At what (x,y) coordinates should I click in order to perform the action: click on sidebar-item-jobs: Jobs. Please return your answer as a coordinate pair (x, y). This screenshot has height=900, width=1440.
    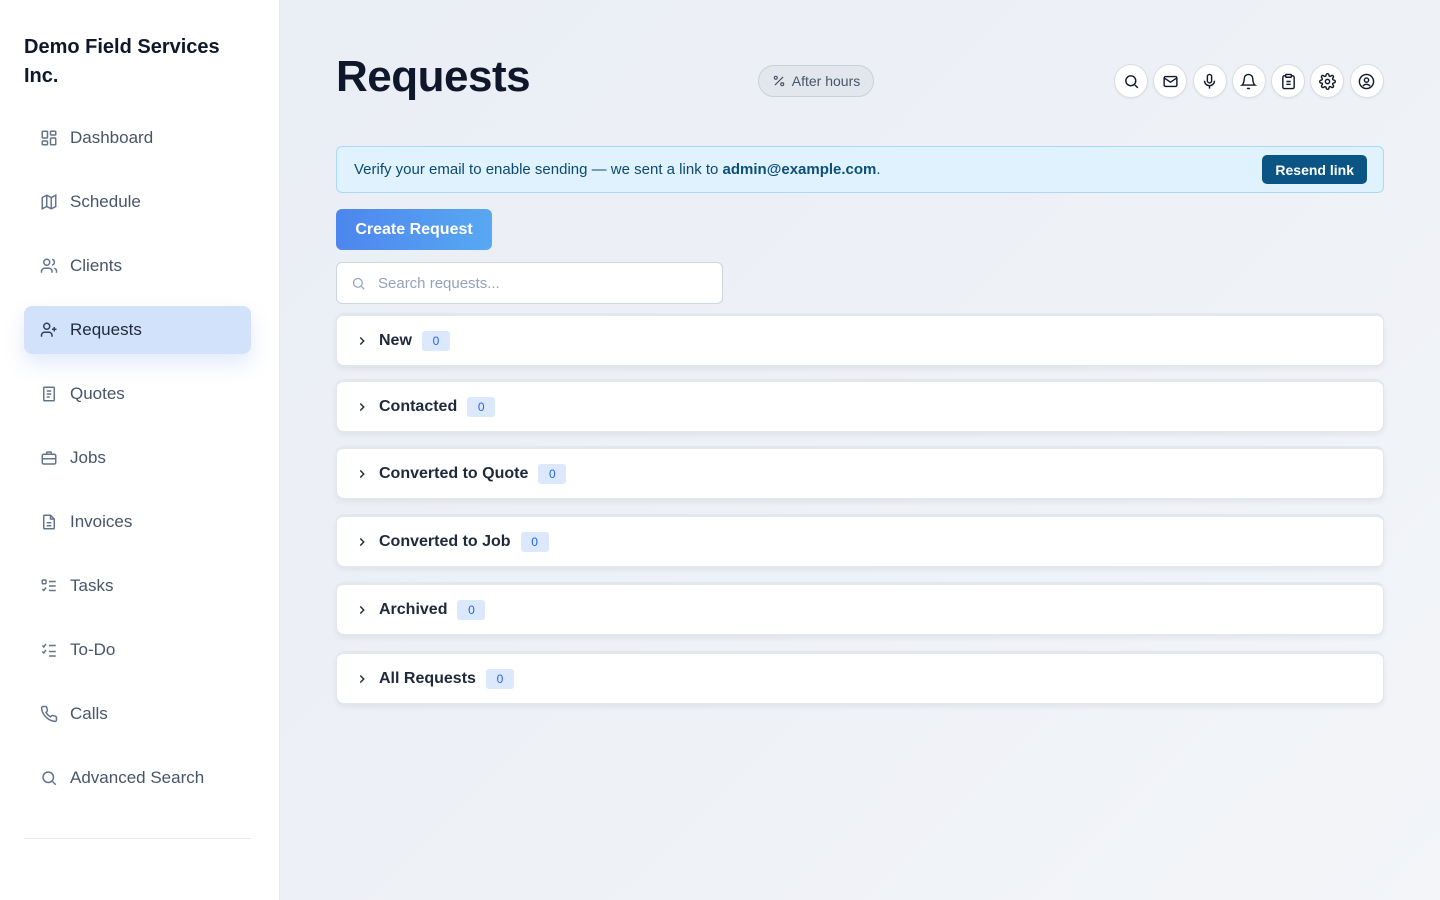
    Looking at the image, I should click on (137, 458).